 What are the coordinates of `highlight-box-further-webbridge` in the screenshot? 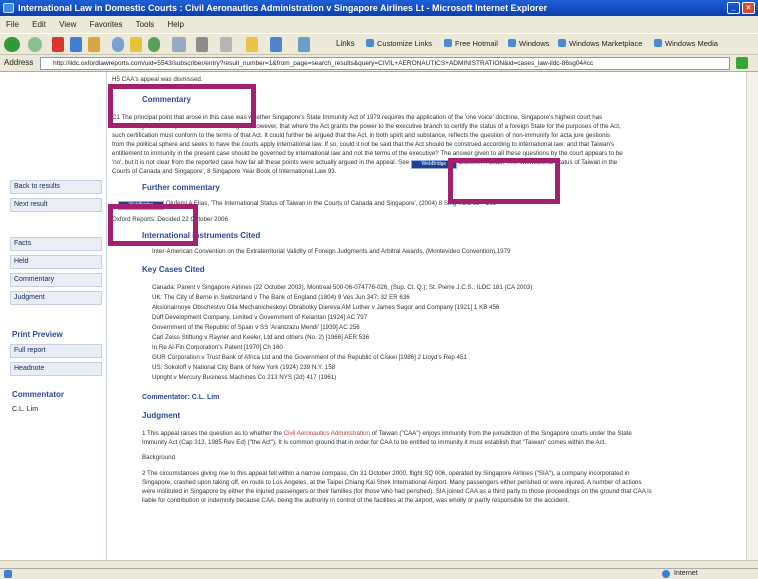 It's located at (153, 225).